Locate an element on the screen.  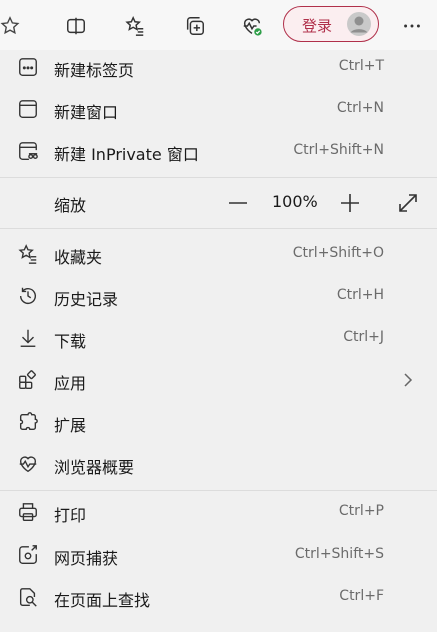
history-icon is located at coordinates (28, 296).